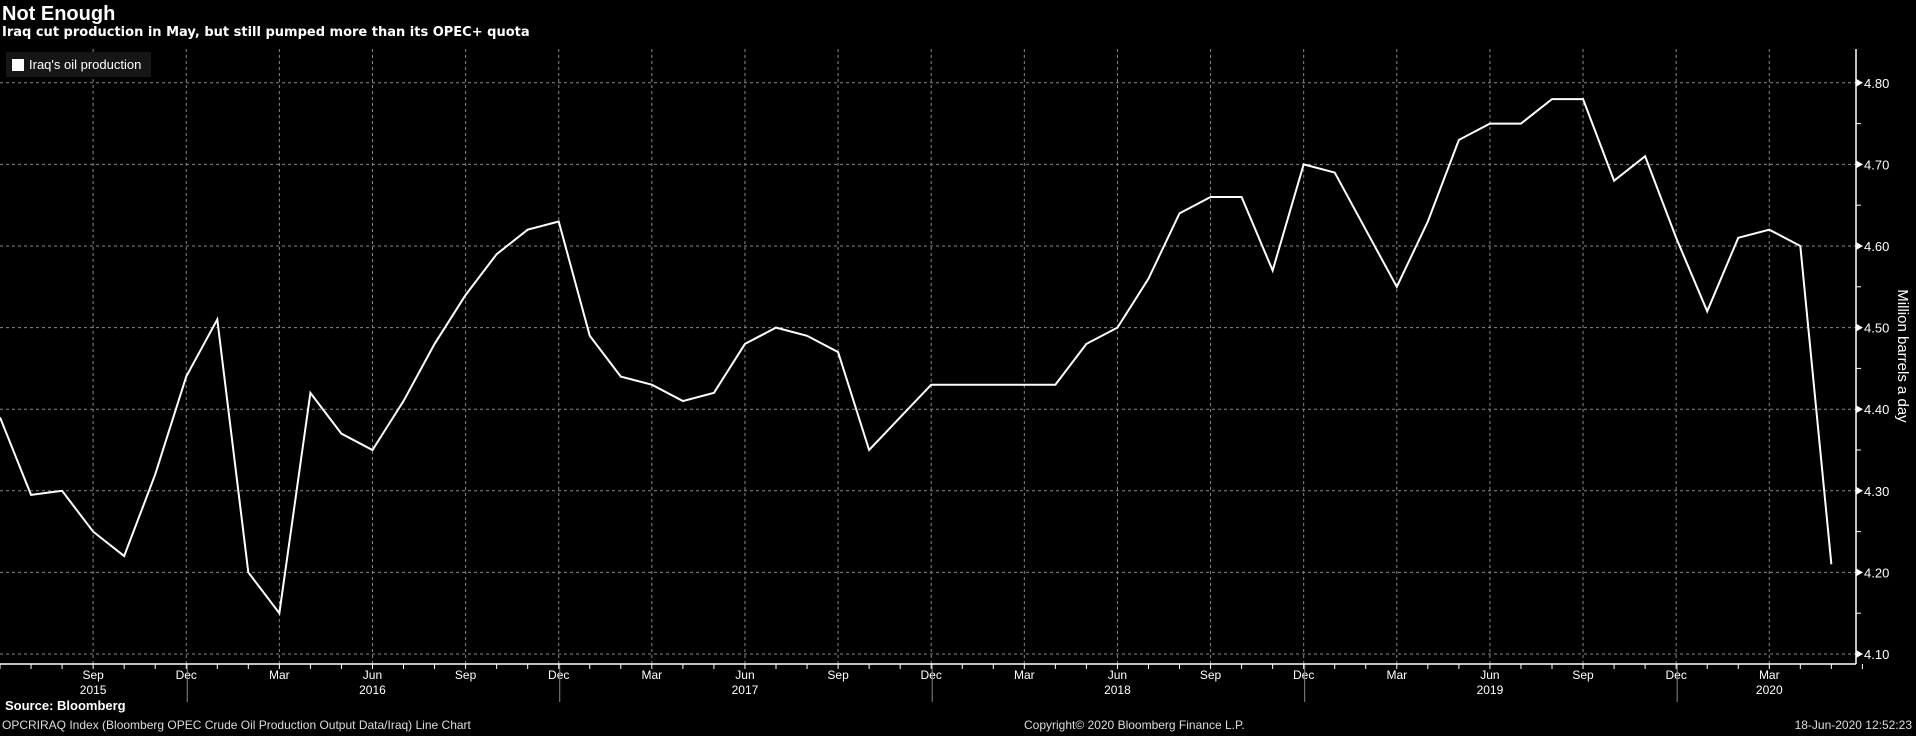 The width and height of the screenshot is (1916, 736). What do you see at coordinates (1902, 356) in the screenshot?
I see `y-axis-label: Million barrels a day` at bounding box center [1902, 356].